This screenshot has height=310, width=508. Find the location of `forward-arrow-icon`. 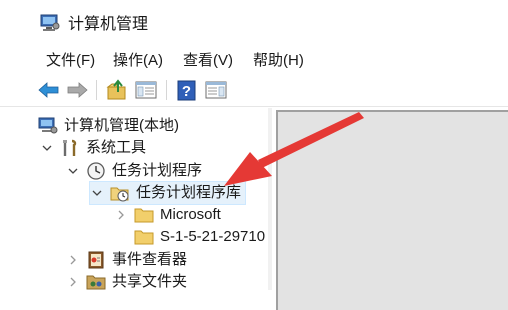

forward-arrow-icon is located at coordinates (77, 90).